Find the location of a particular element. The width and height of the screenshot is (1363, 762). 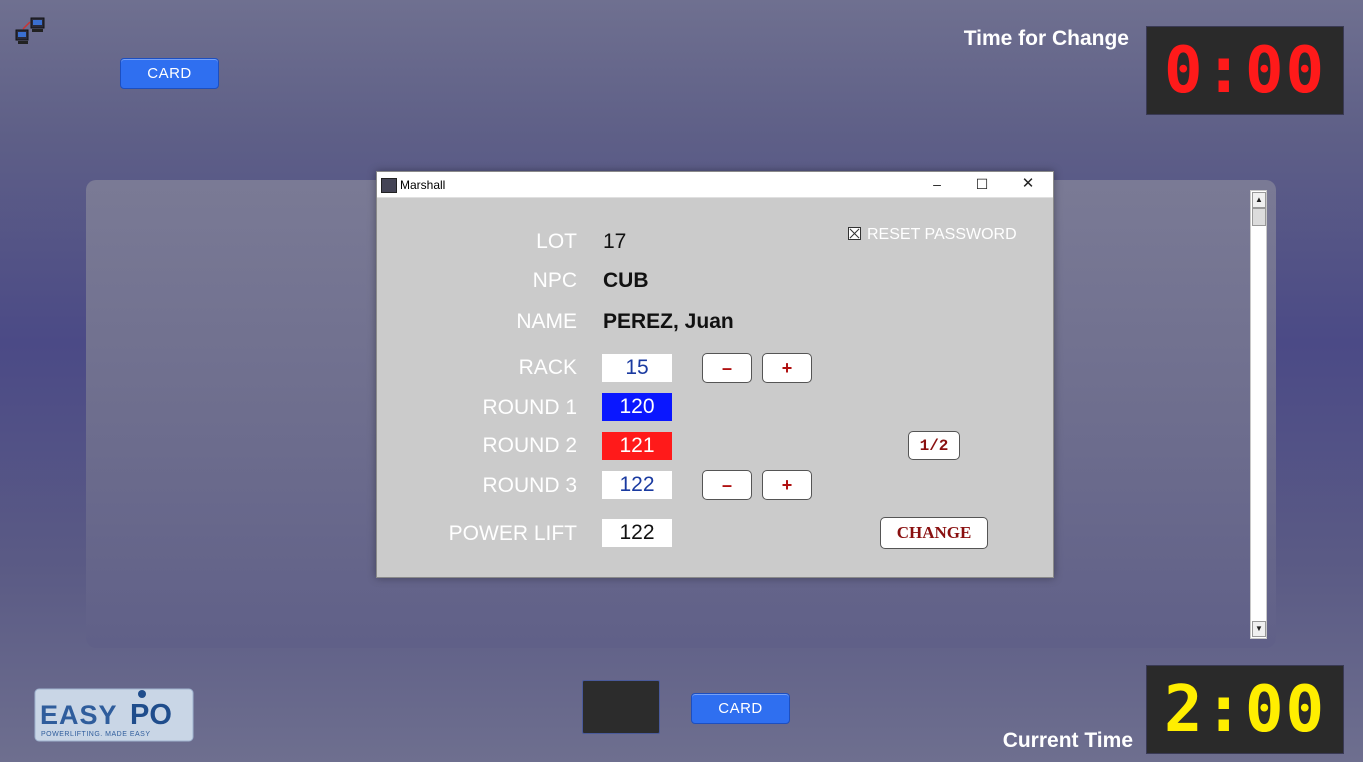

network-computers-icon is located at coordinates (31, 31).